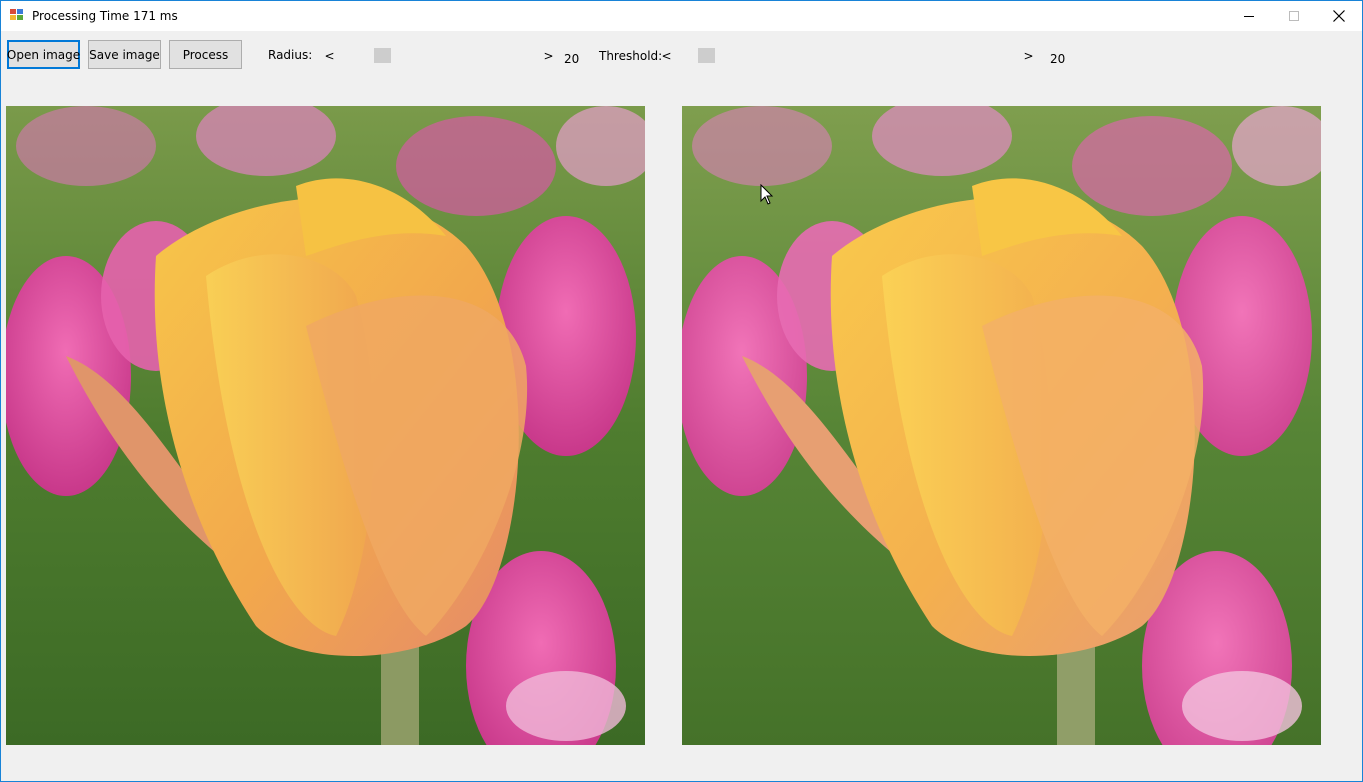 The image size is (1363, 782). I want to click on minimize-button, so click(1249, 16).